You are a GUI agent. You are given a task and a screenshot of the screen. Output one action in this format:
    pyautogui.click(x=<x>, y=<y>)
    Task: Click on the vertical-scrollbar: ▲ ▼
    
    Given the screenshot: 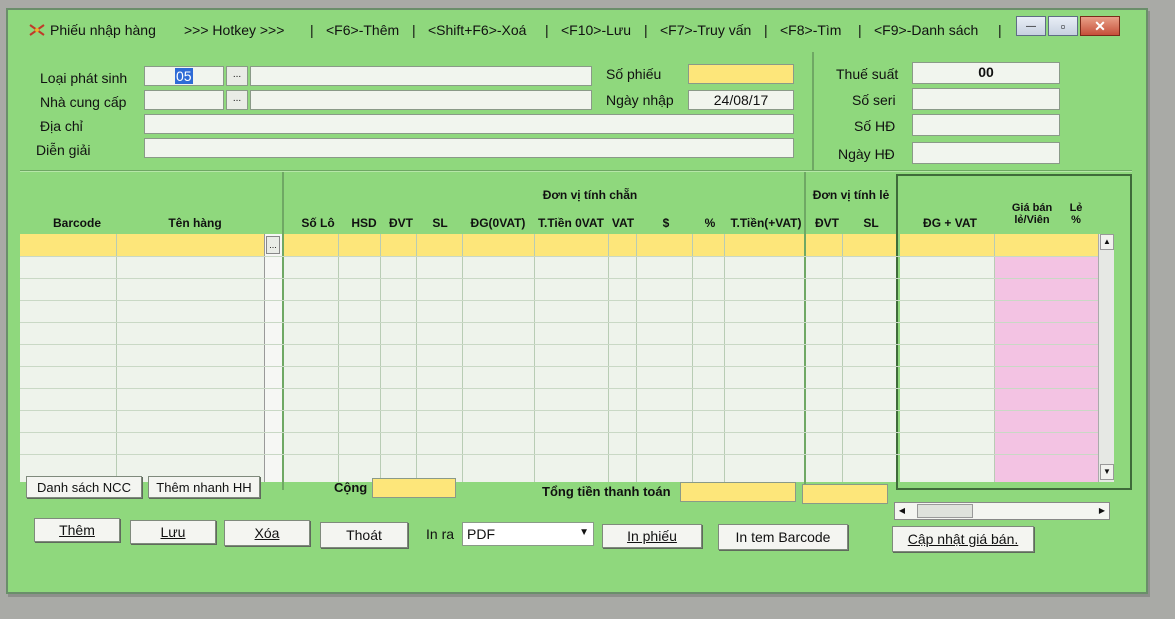 What is the action you would take?
    pyautogui.click(x=1106, y=358)
    